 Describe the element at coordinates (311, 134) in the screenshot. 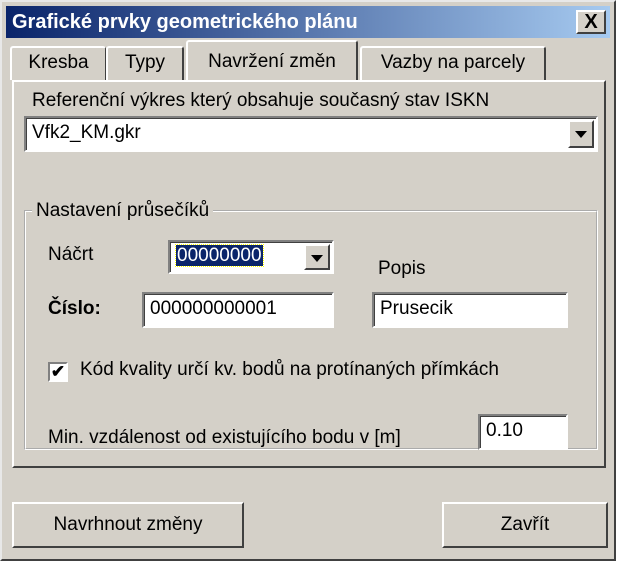

I see `reference-dropdown: Vfk2_KM.gkr` at that location.